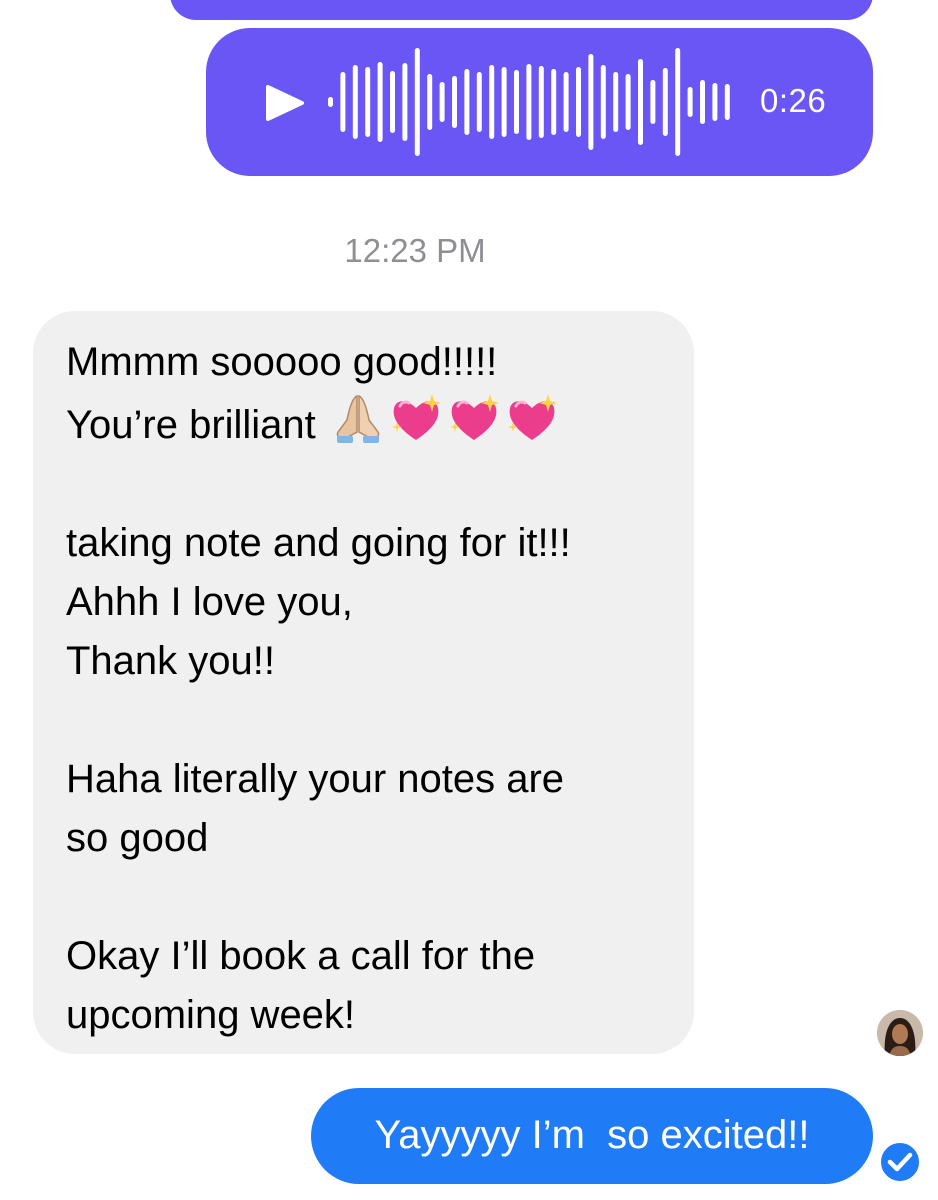  I want to click on emoji-row, so click(445, 418).